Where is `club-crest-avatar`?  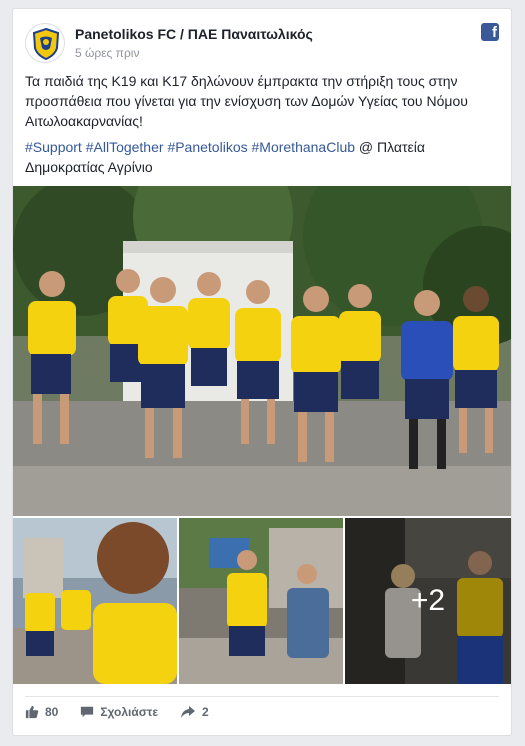 club-crest-avatar is located at coordinates (45, 43).